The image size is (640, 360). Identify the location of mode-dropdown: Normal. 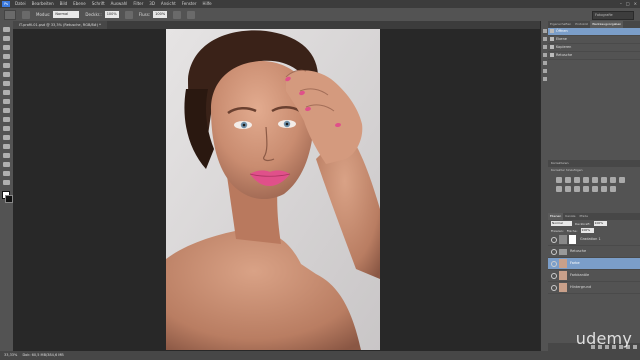
(66, 14).